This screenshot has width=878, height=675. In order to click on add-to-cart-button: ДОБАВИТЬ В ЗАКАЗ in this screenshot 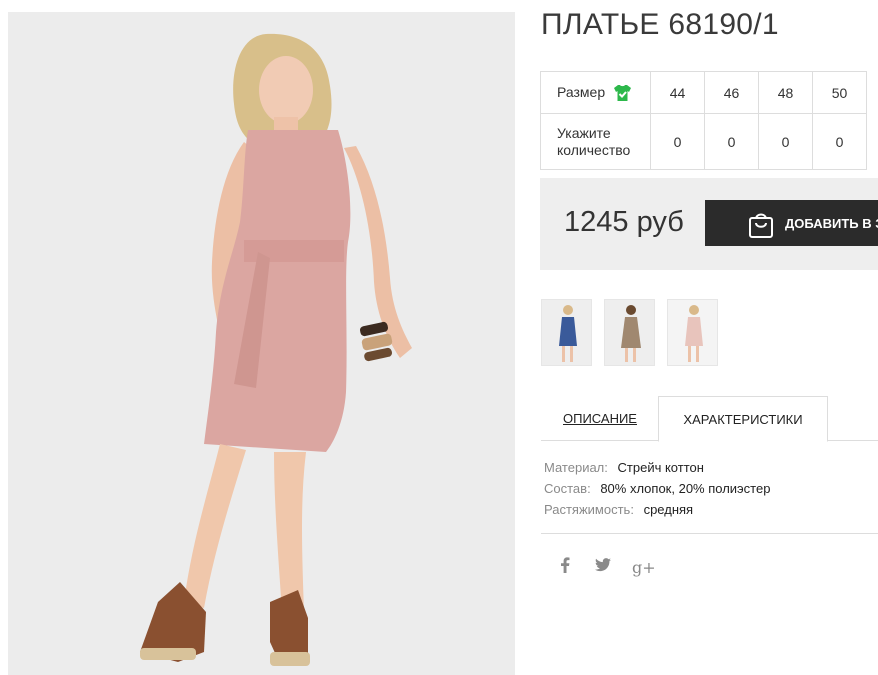, I will do `click(791, 223)`.